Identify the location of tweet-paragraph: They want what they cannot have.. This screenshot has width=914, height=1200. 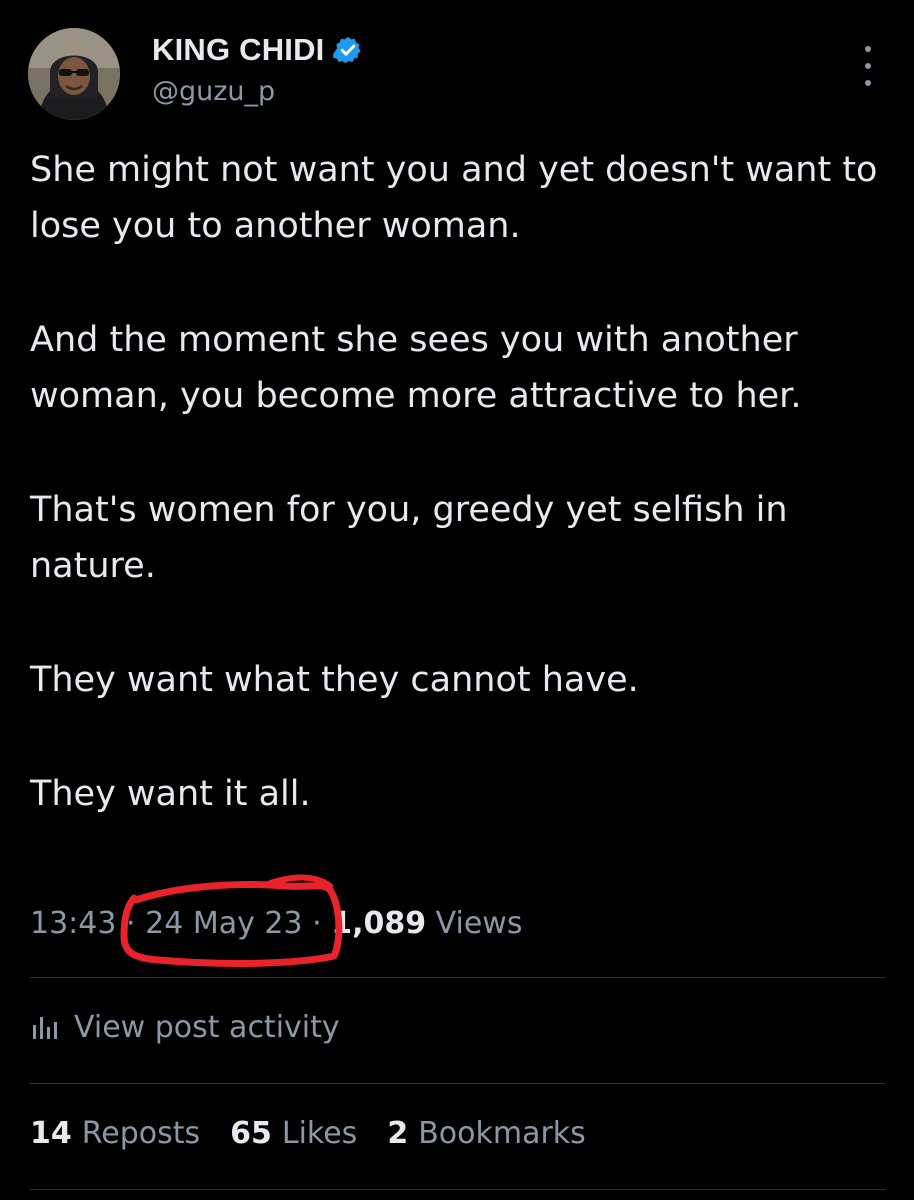
(334, 680).